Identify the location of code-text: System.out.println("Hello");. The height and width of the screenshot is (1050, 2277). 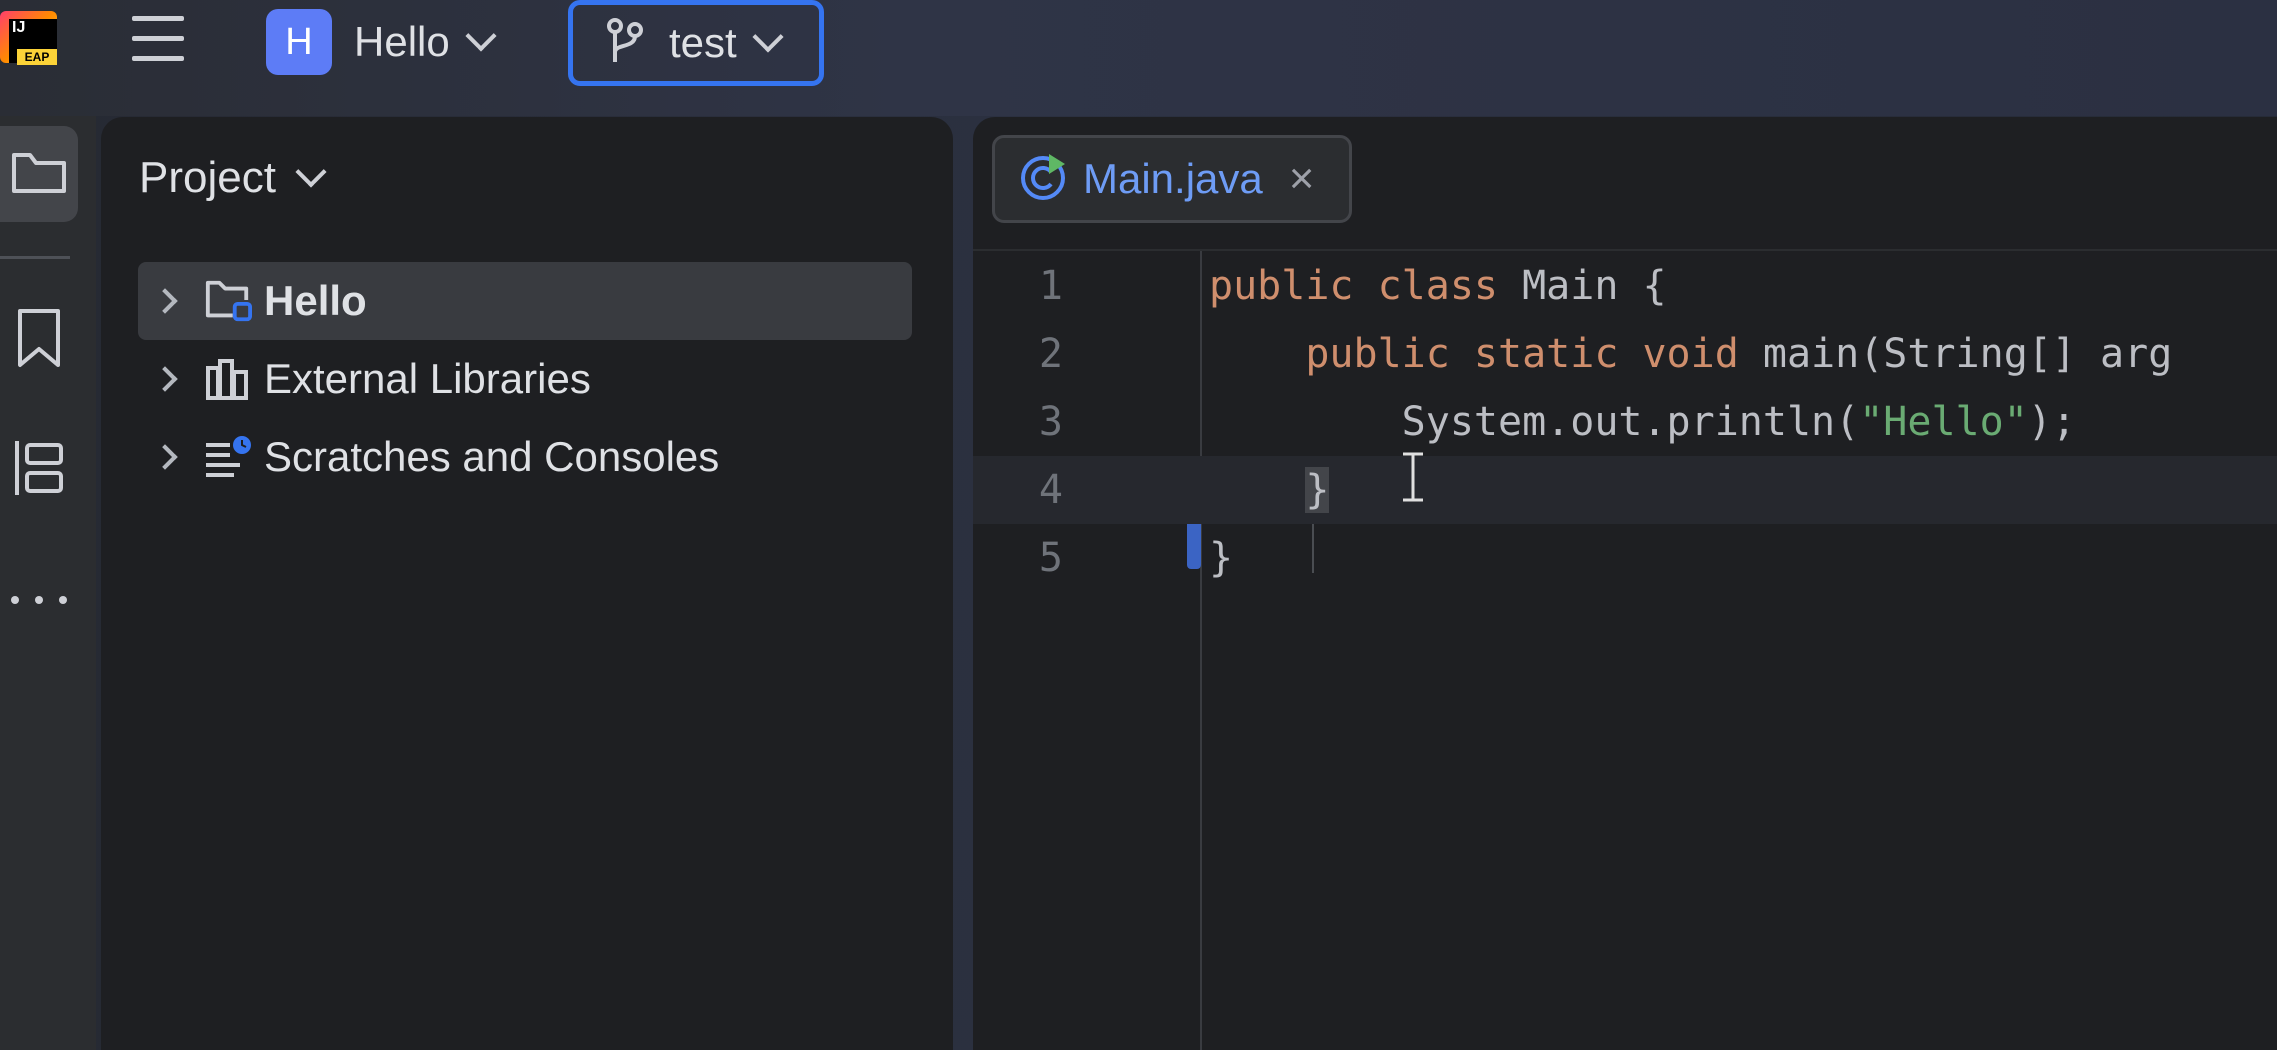
(1642, 422).